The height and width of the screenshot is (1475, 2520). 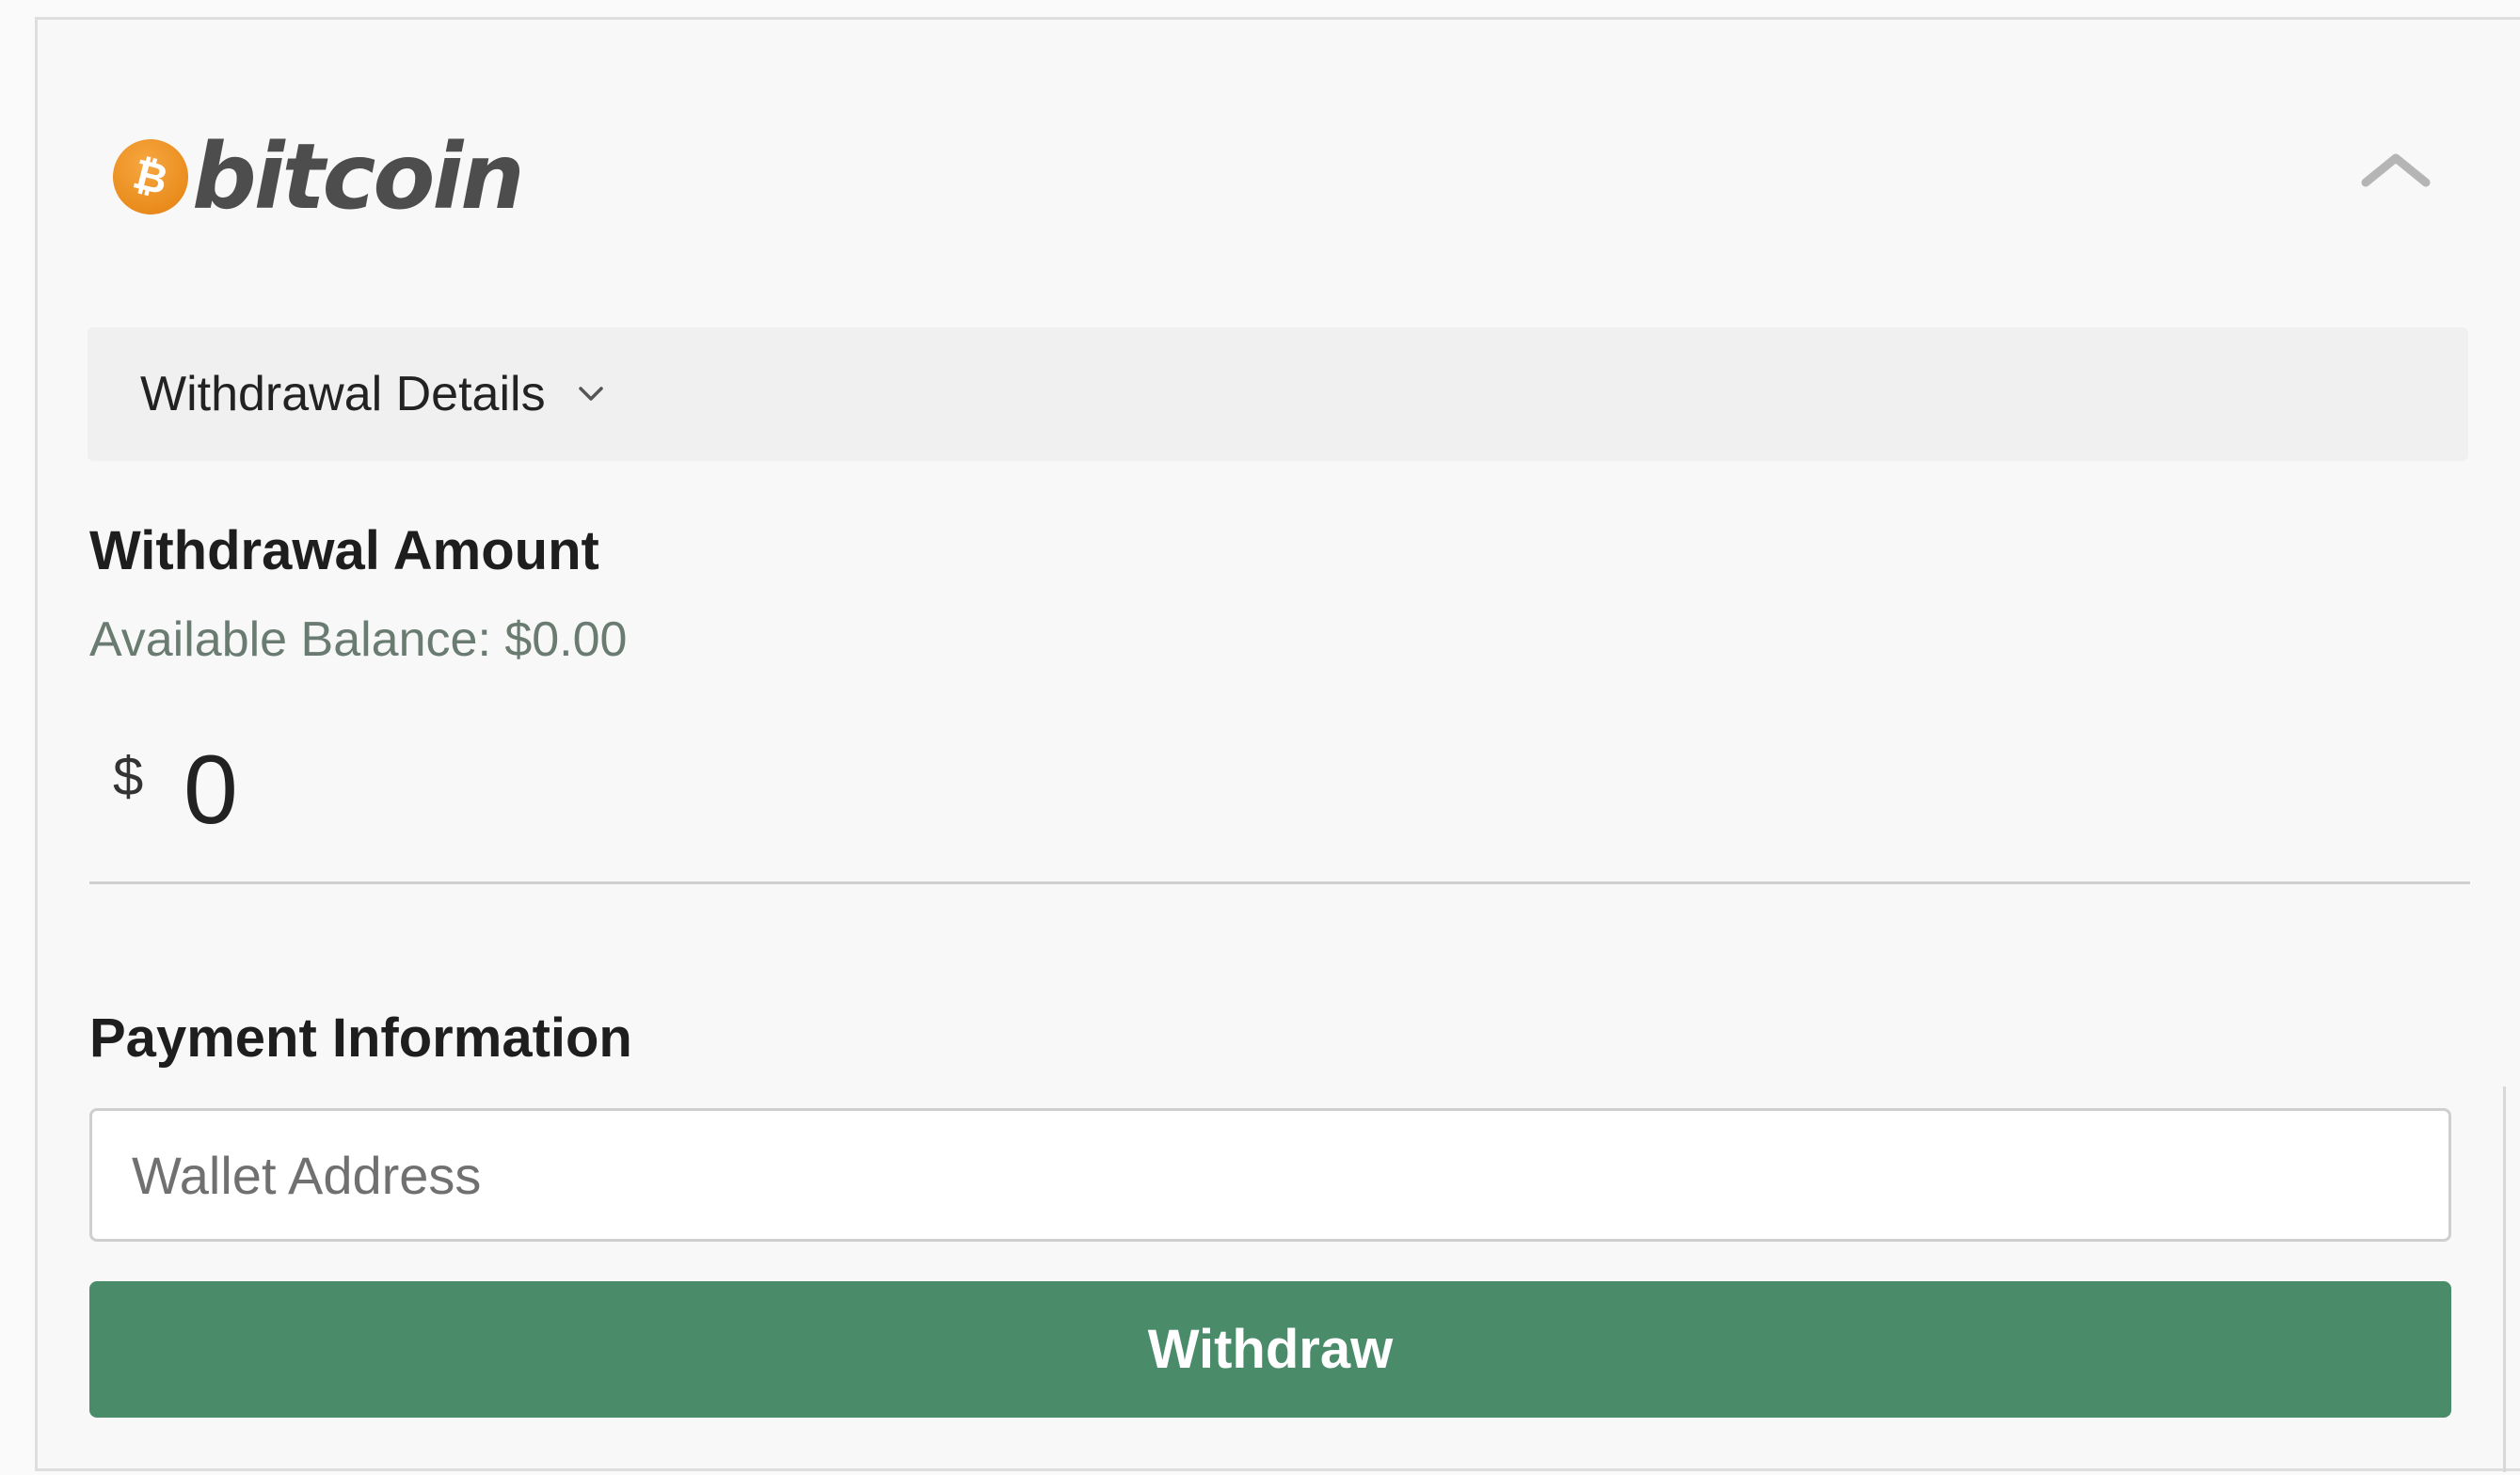 What do you see at coordinates (150, 177) in the screenshot?
I see `bitcoin-coin-icon: ₿` at bounding box center [150, 177].